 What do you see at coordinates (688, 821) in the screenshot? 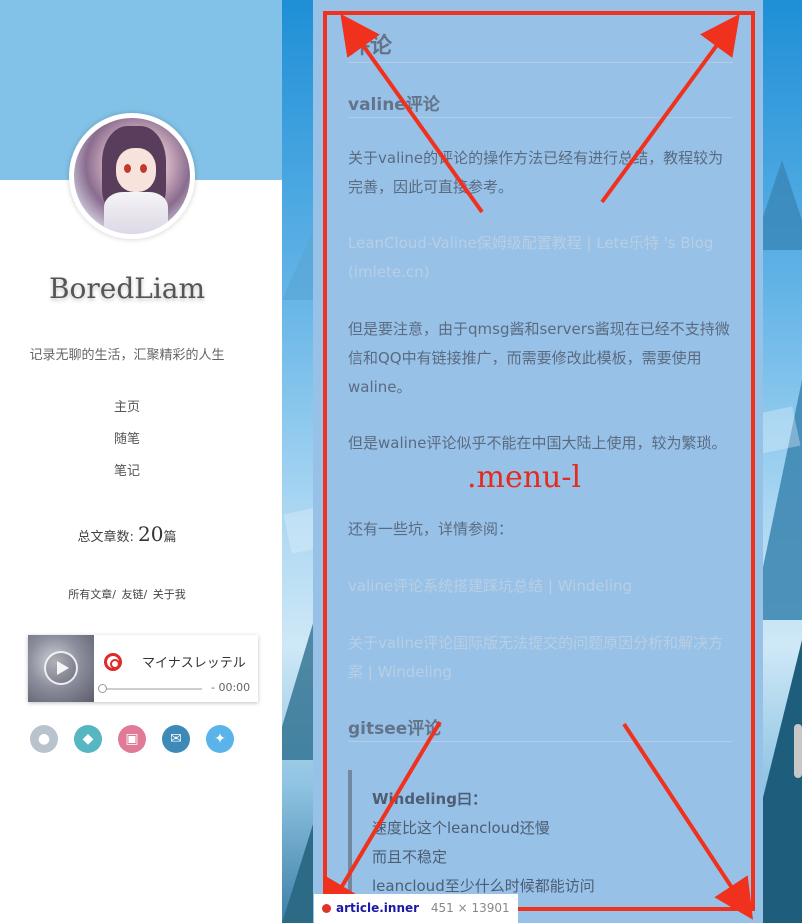
I see `arrow-bottom-right` at bounding box center [688, 821].